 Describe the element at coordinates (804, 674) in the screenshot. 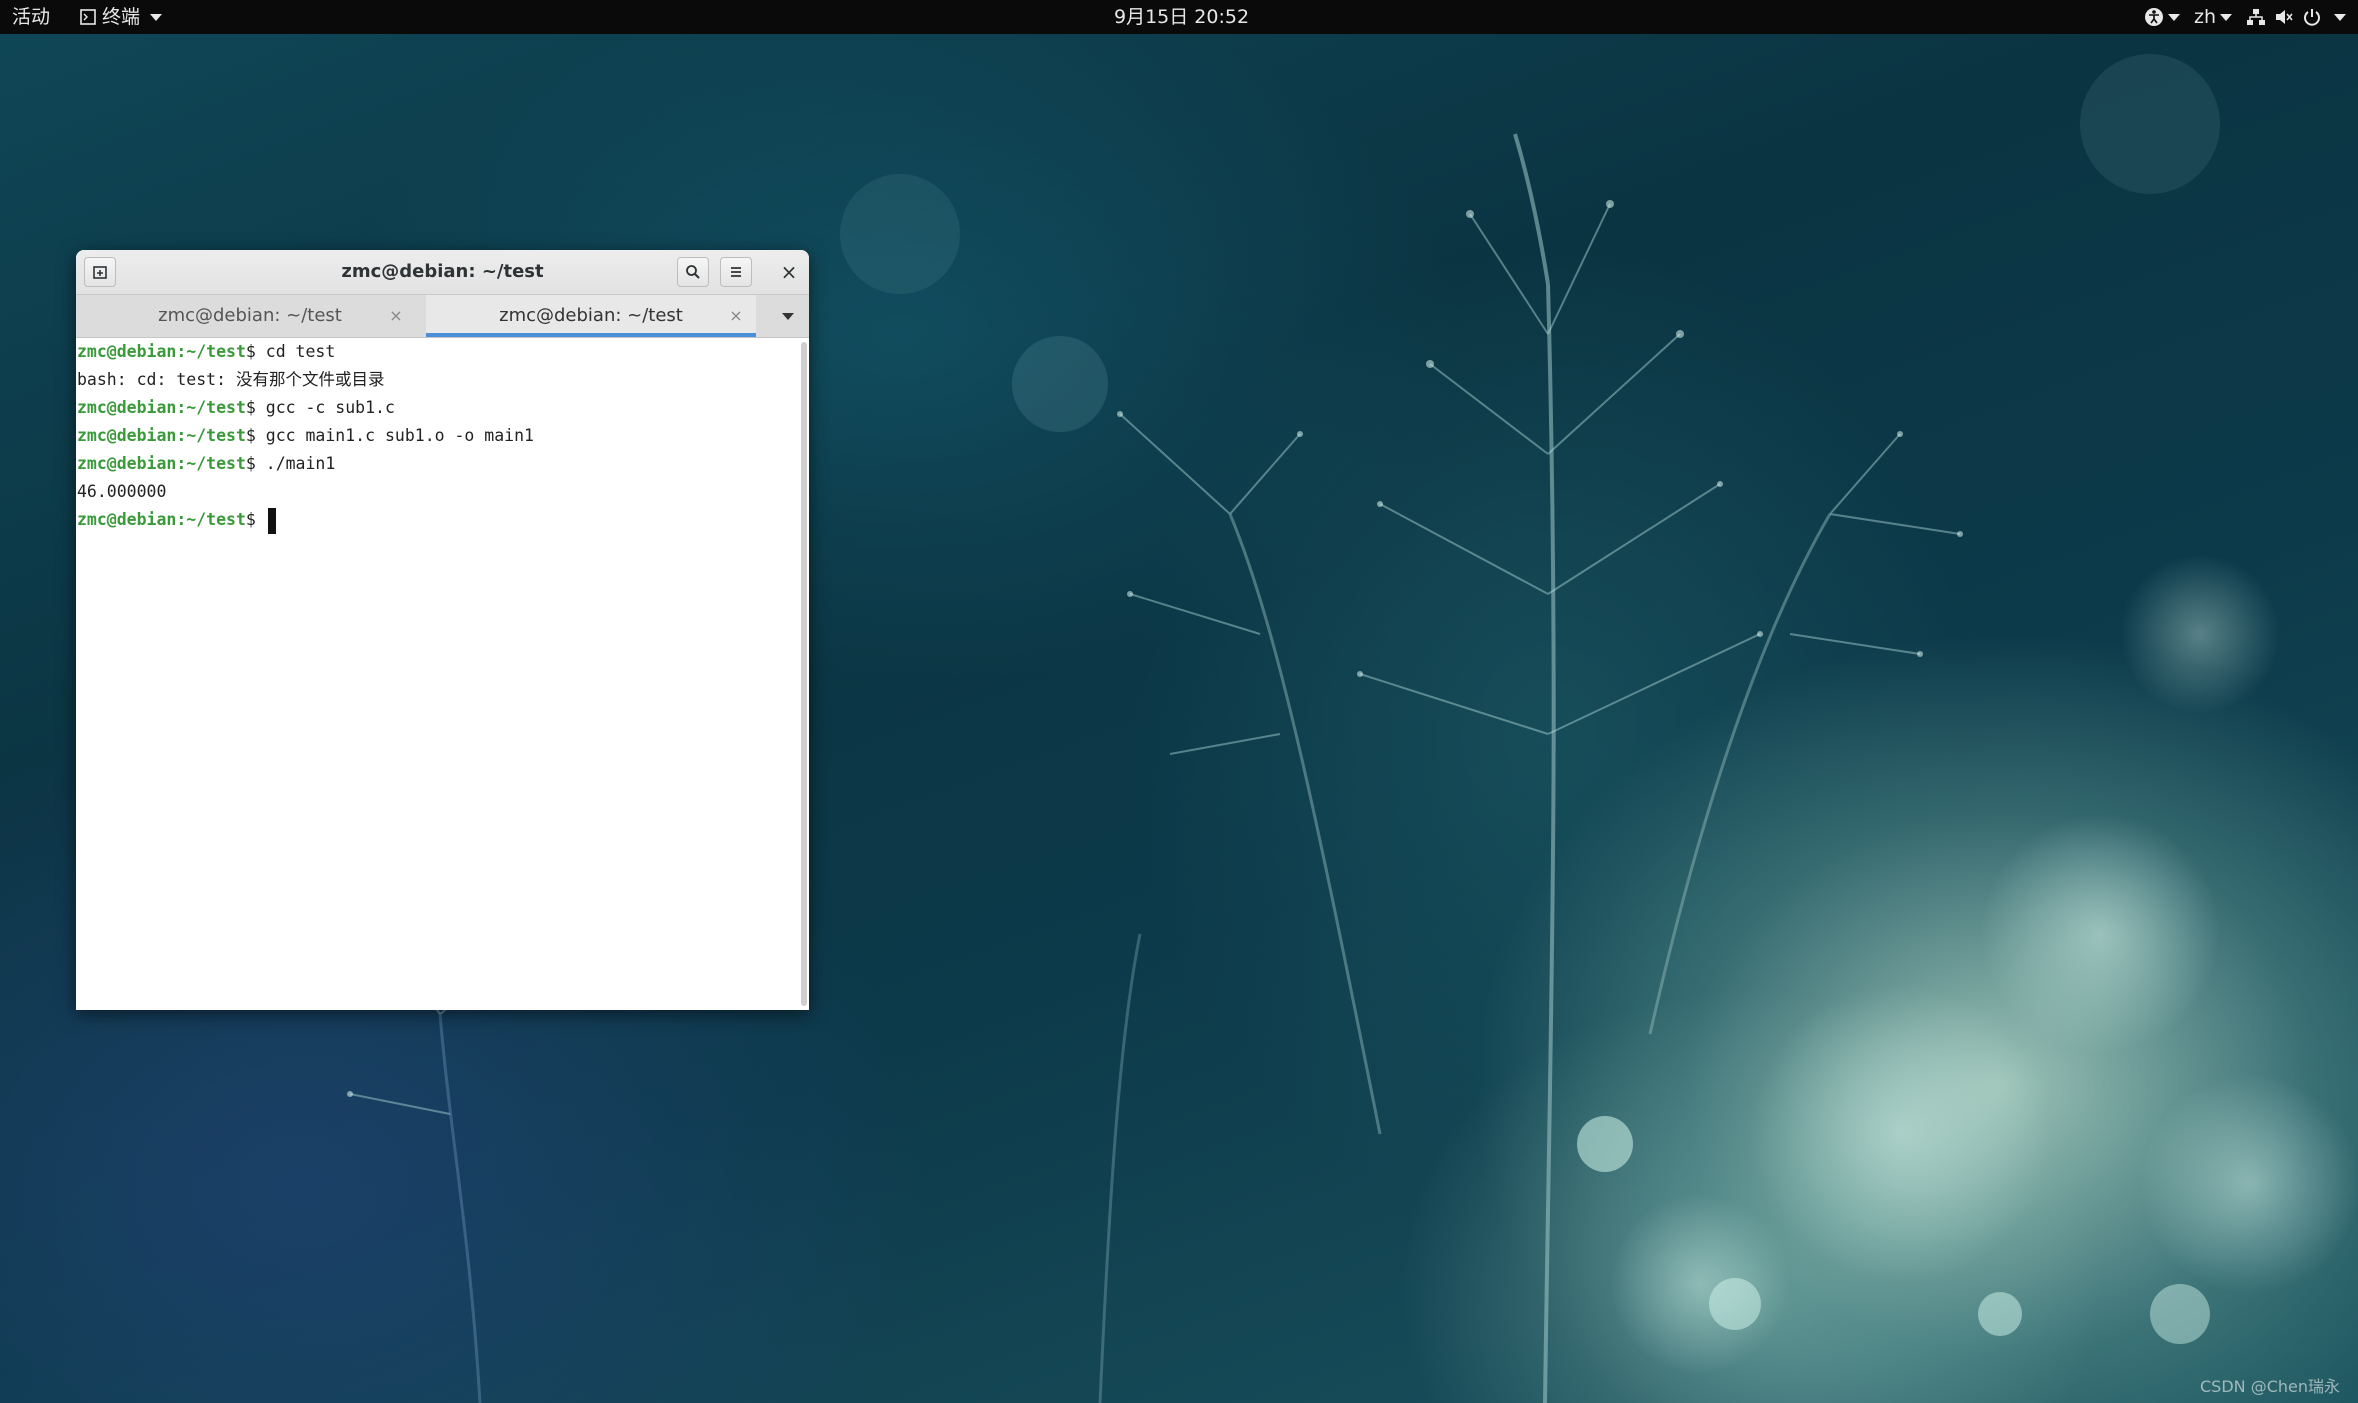

I see `scrollbar` at that location.